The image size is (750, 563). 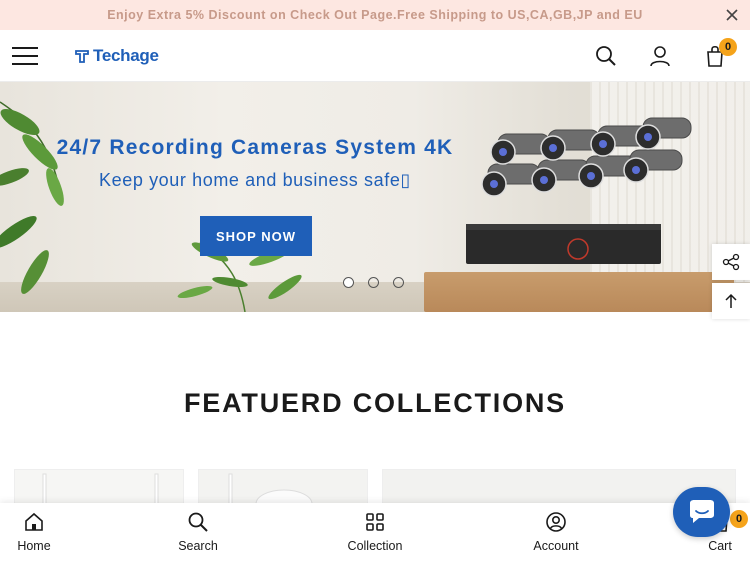 What do you see at coordinates (732, 15) in the screenshot?
I see `close-icon` at bounding box center [732, 15].